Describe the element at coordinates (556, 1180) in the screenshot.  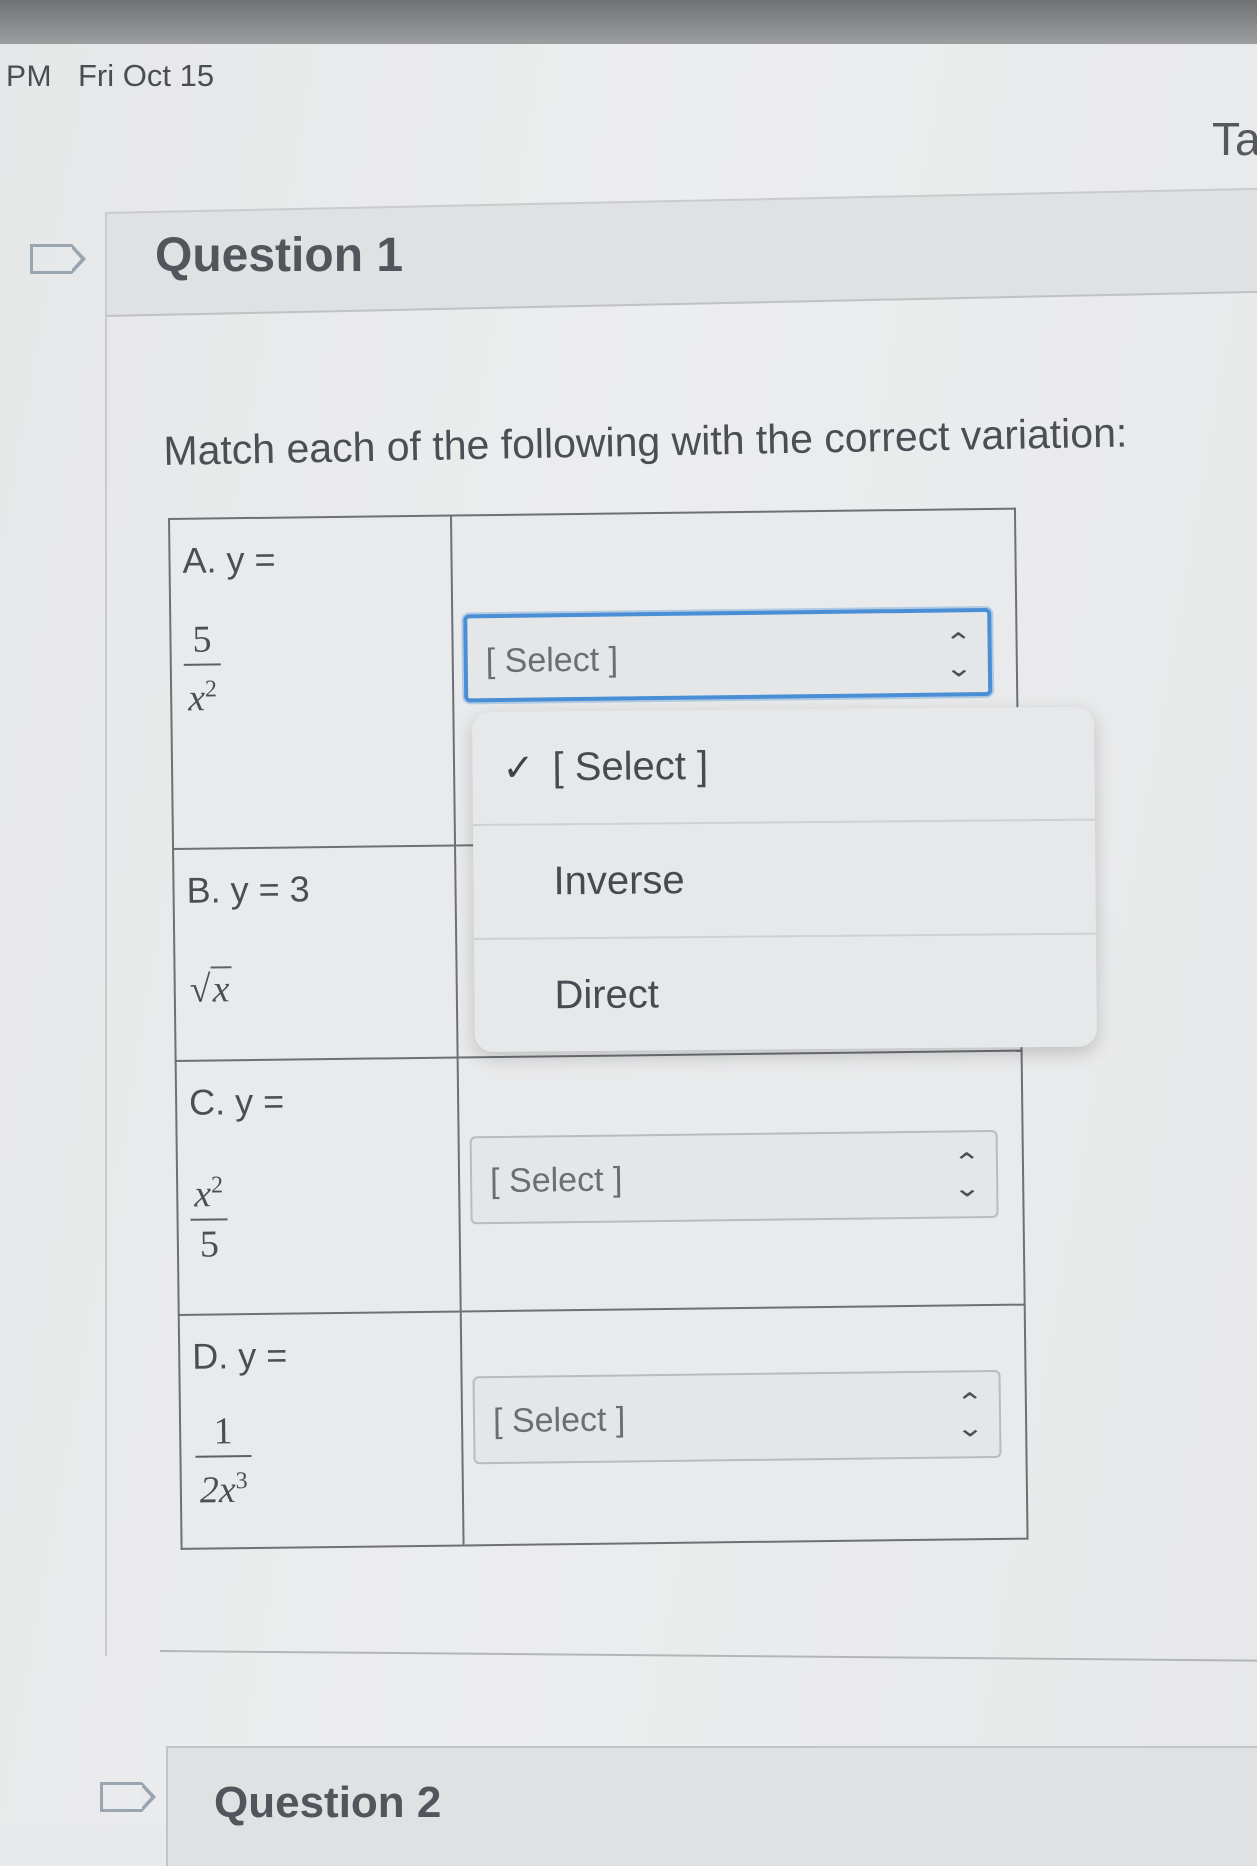
I see `select-c-value: [ Select ]` at that location.